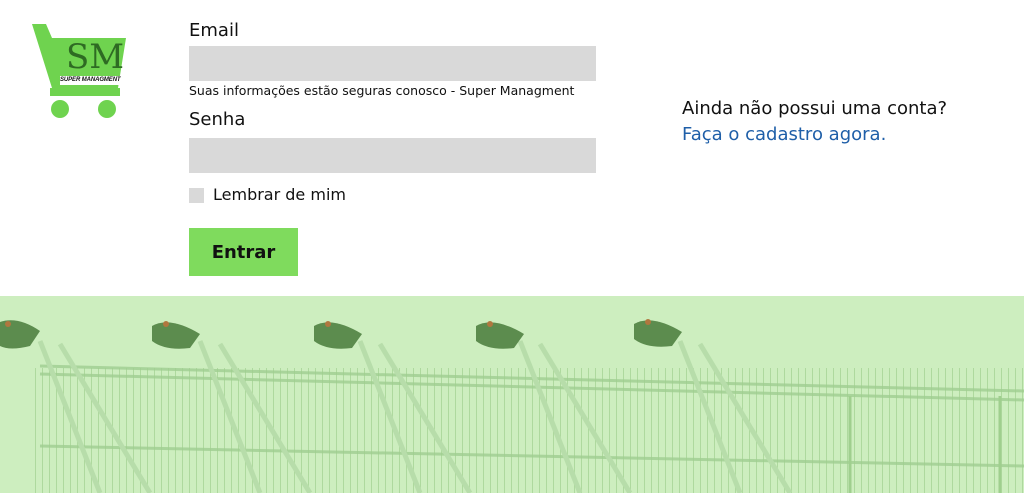  Describe the element at coordinates (196, 195) in the screenshot. I see `remember-me-checkbox` at that location.